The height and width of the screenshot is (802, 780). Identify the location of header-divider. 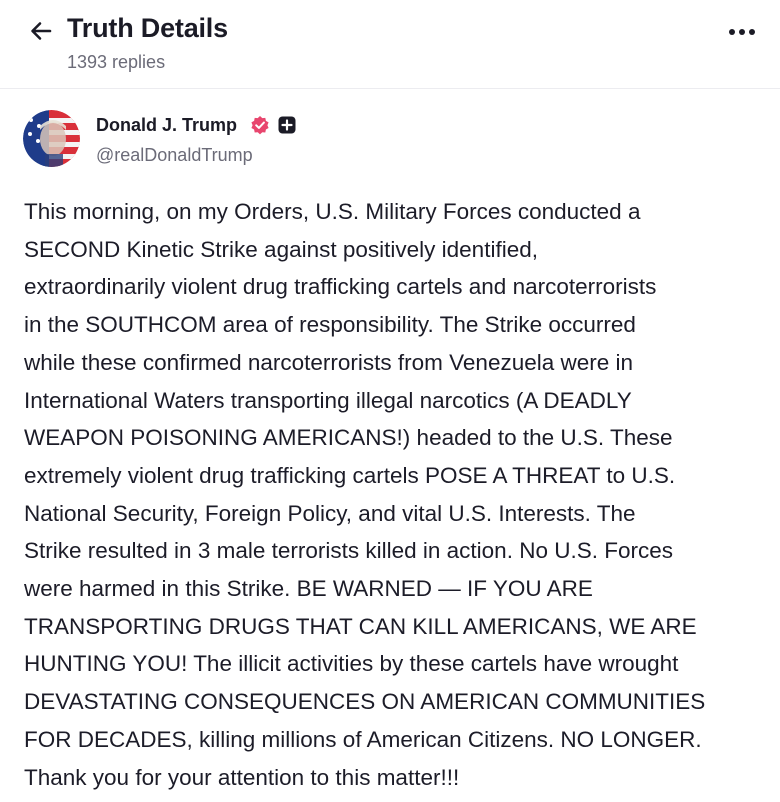
(390, 88).